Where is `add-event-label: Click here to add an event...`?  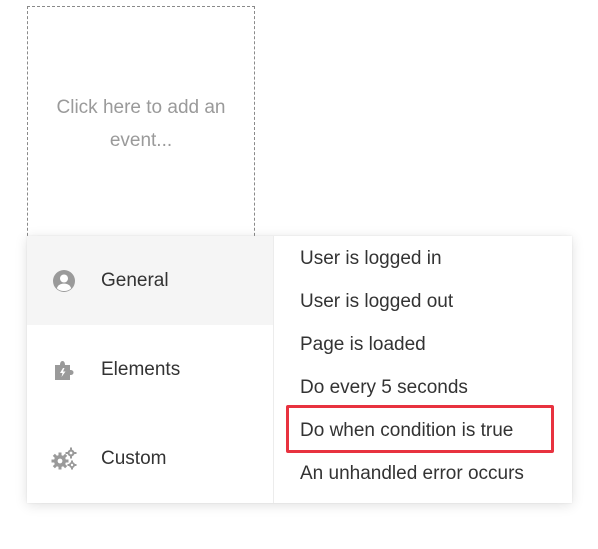 add-event-label: Click here to add an event... is located at coordinates (141, 124).